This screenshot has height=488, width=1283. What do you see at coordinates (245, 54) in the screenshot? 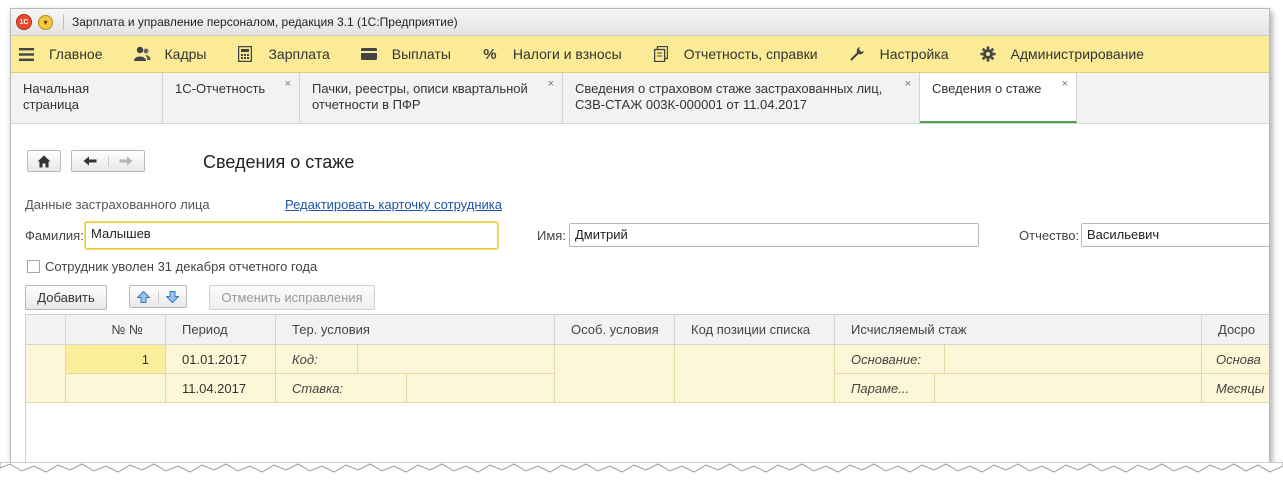
I see `calculator-icon` at bounding box center [245, 54].